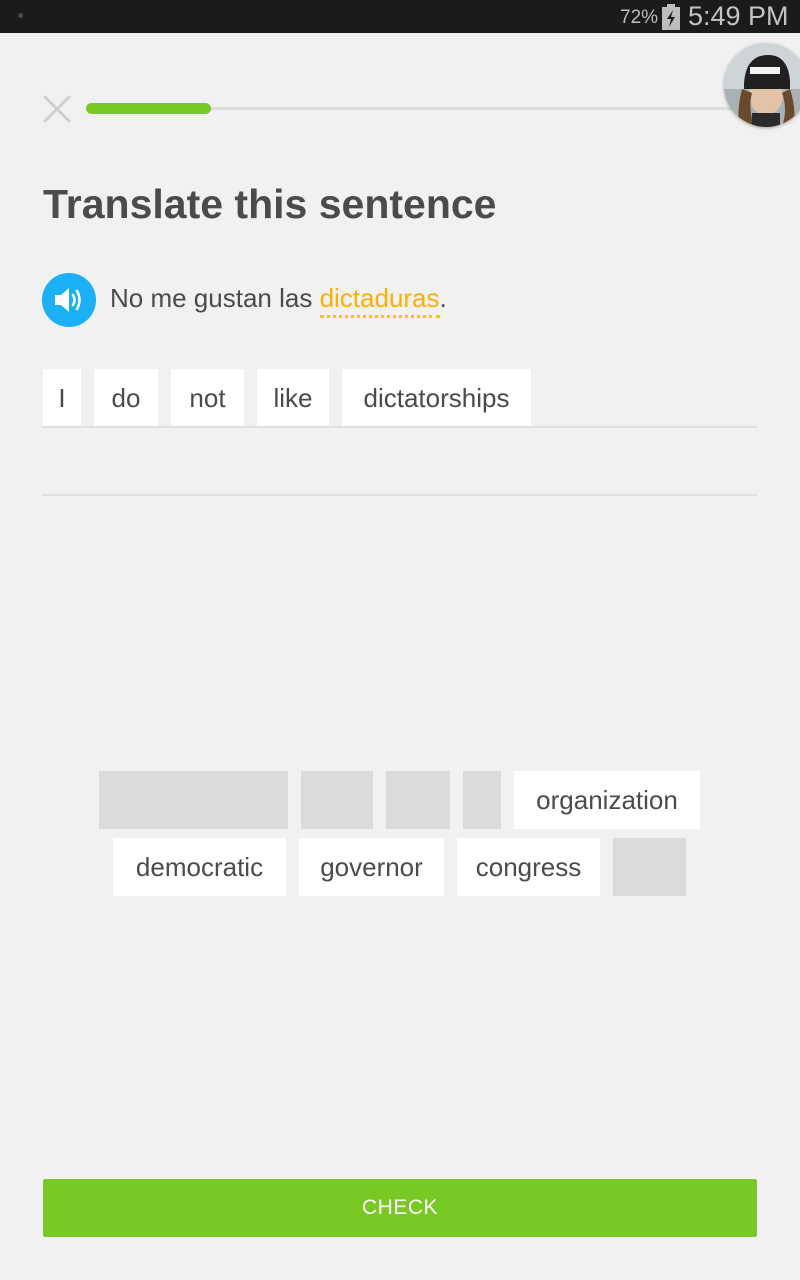 Image resolution: width=800 pixels, height=1280 pixels. Describe the element at coordinates (528, 867) in the screenshot. I see `word-bank-tile: congress` at that location.